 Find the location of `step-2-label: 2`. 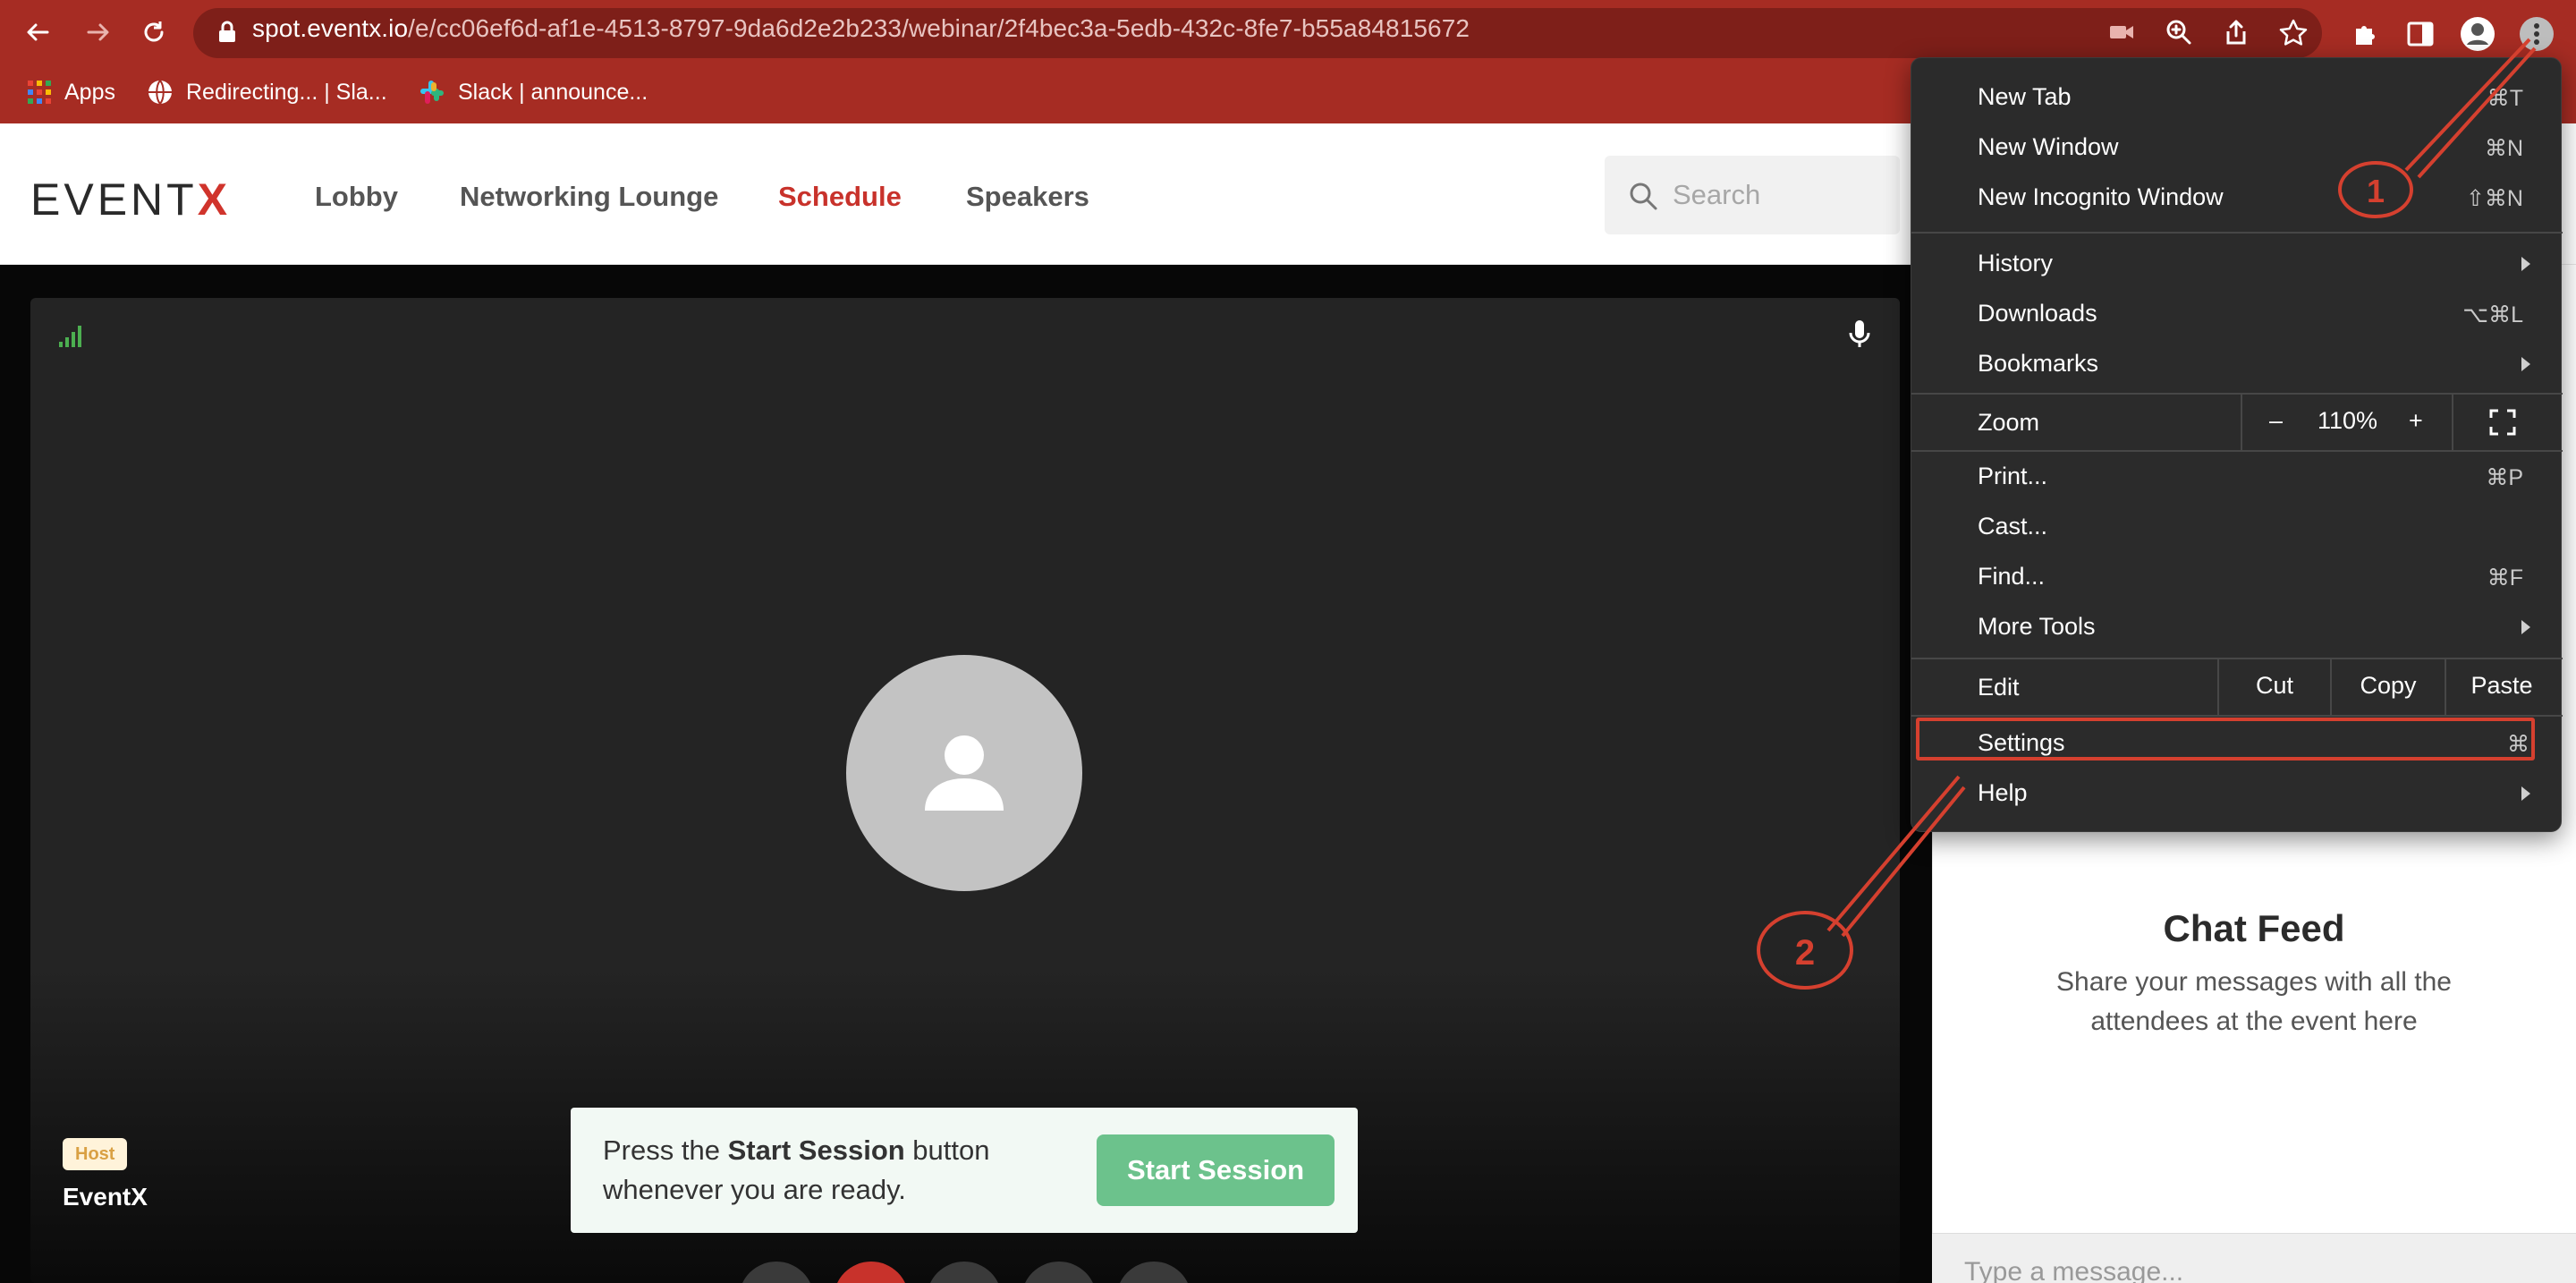

step-2-label: 2 is located at coordinates (1805, 953).